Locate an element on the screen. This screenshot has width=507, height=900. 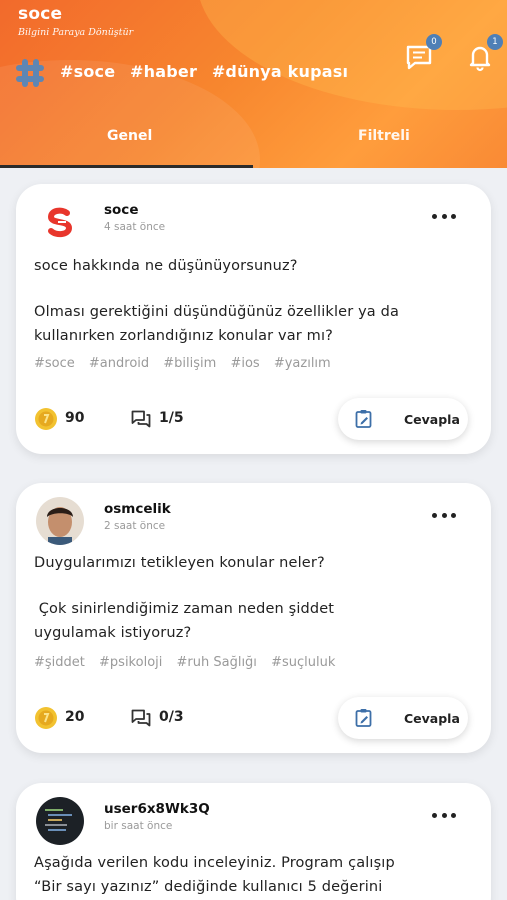
app-slogan: Bilgini Paraya Dönüştür is located at coordinates (76, 32).